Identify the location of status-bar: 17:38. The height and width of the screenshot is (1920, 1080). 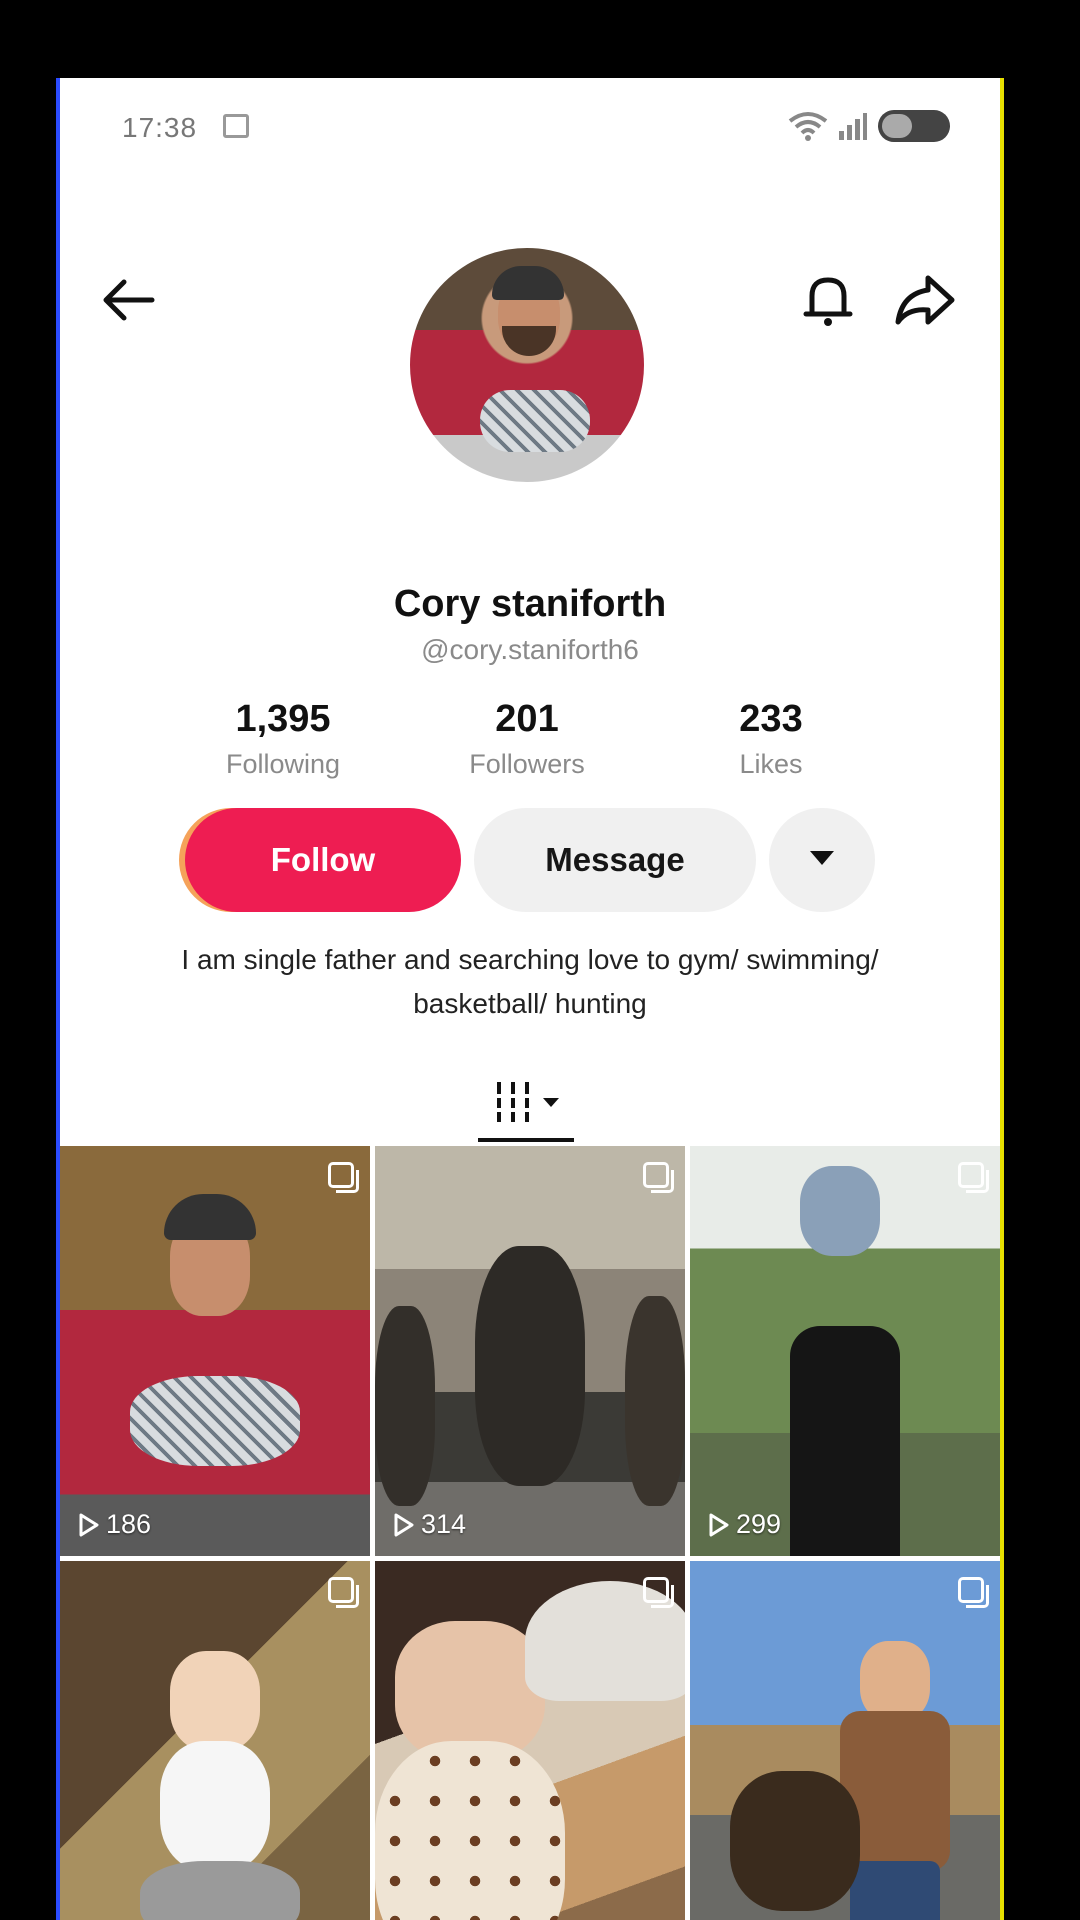
(530, 128).